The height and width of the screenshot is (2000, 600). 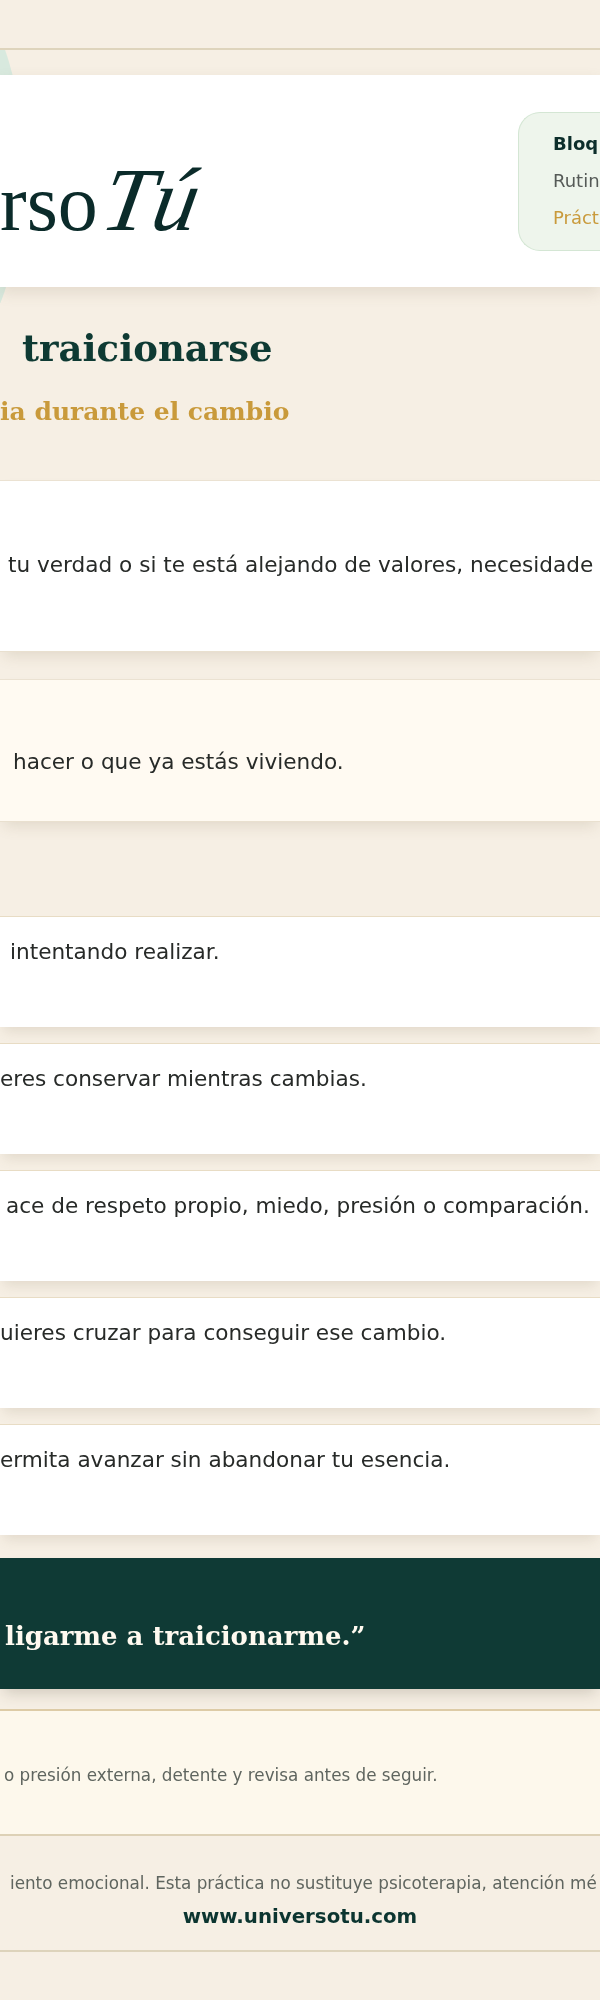 What do you see at coordinates (178, 761) in the screenshot?
I see `intro-text: hacer o que ya estás viviendo.` at bounding box center [178, 761].